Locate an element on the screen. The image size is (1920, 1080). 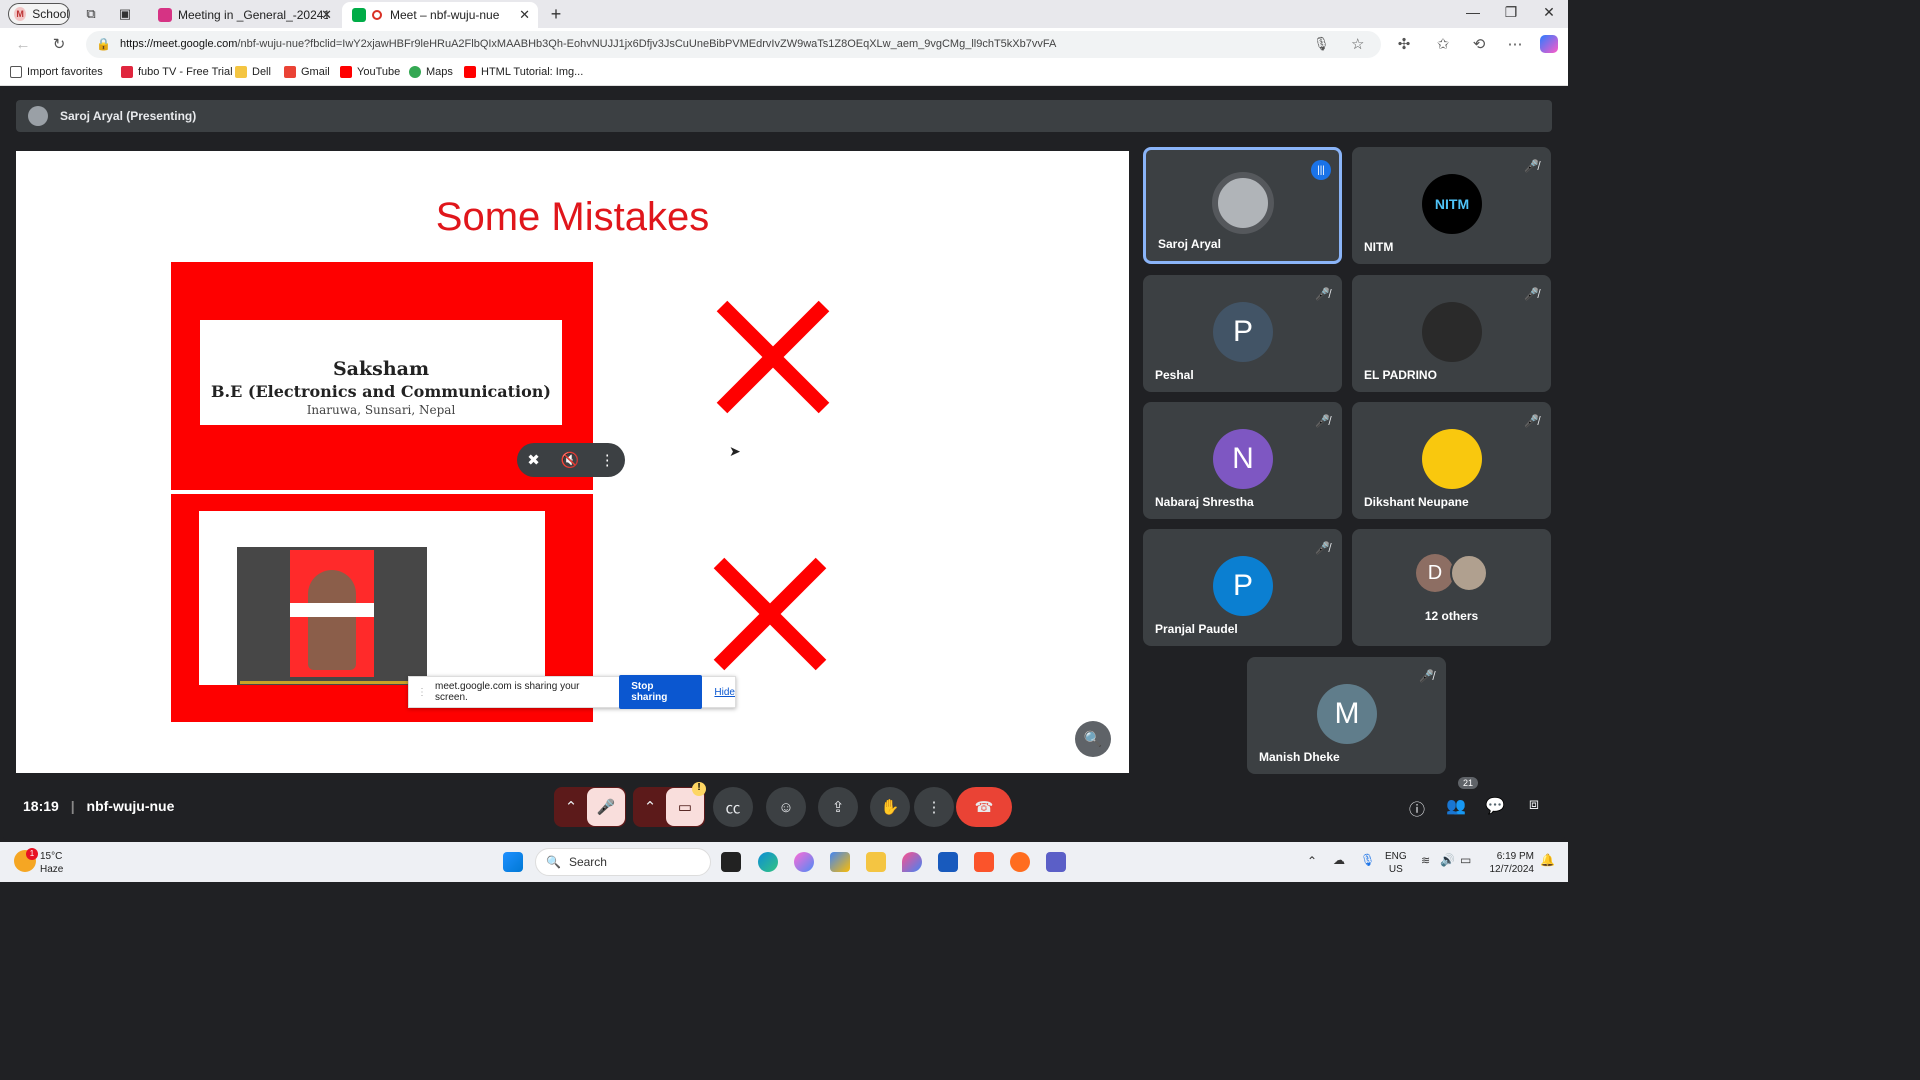
raise-hand-button: ✋ is located at coordinates (890, 807).